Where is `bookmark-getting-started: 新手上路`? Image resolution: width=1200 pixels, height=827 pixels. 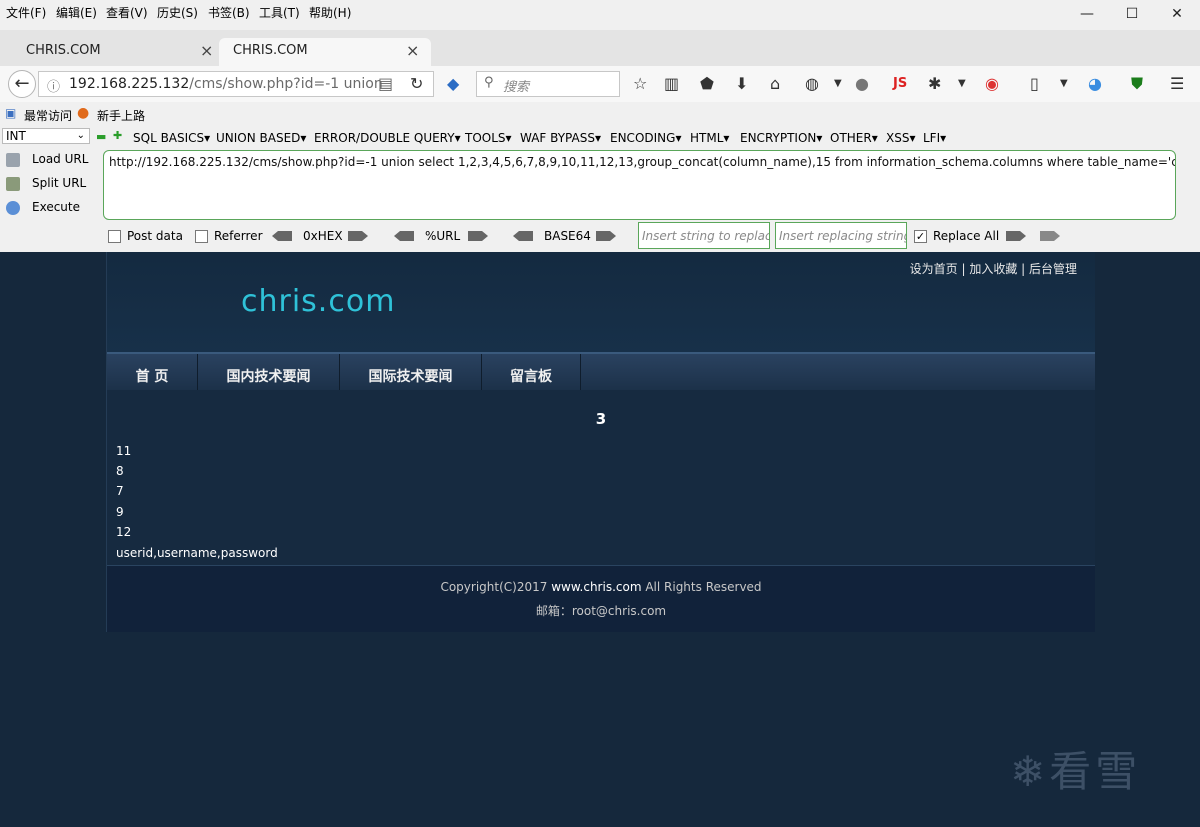 bookmark-getting-started: 新手上路 is located at coordinates (121, 115).